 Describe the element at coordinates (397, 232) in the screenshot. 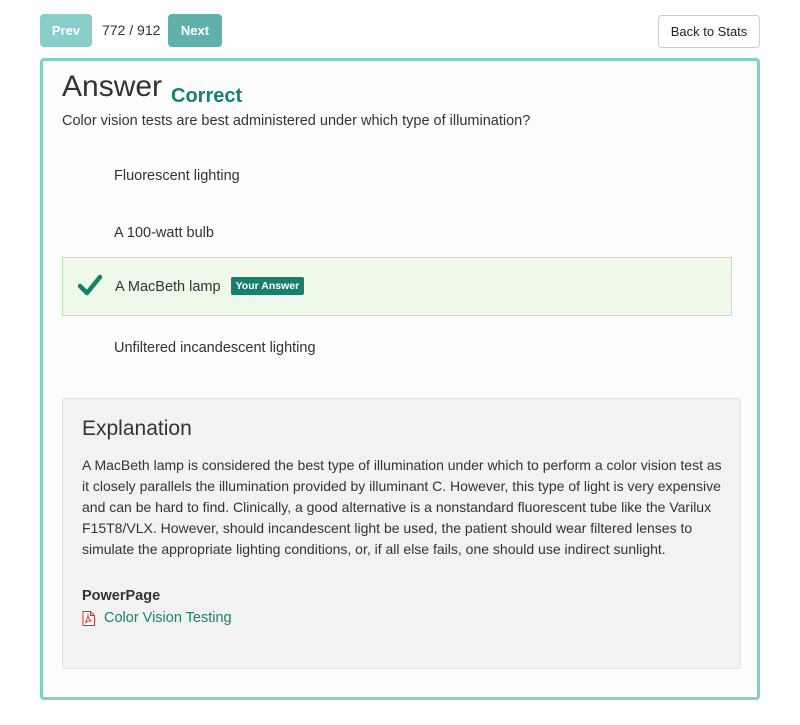

I see `answer-choice: A 100-watt bulb` at that location.